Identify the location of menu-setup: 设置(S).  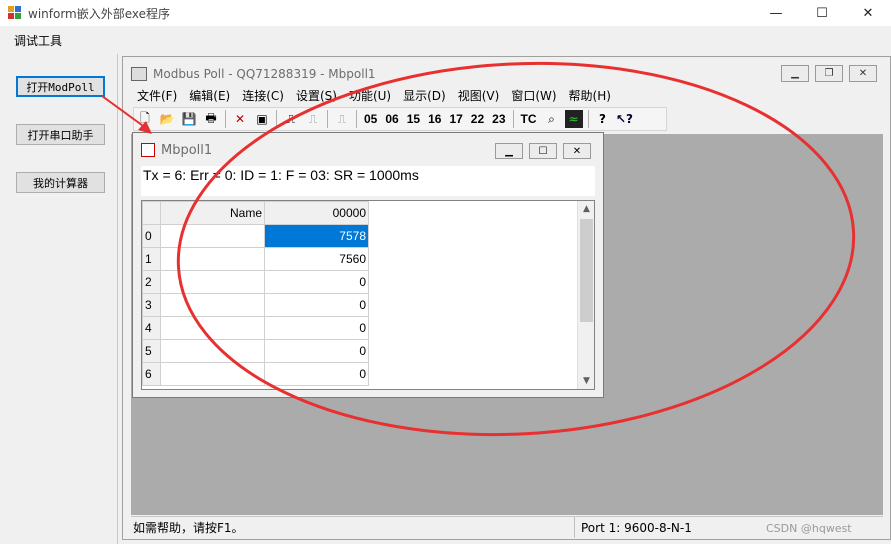
(316, 96).